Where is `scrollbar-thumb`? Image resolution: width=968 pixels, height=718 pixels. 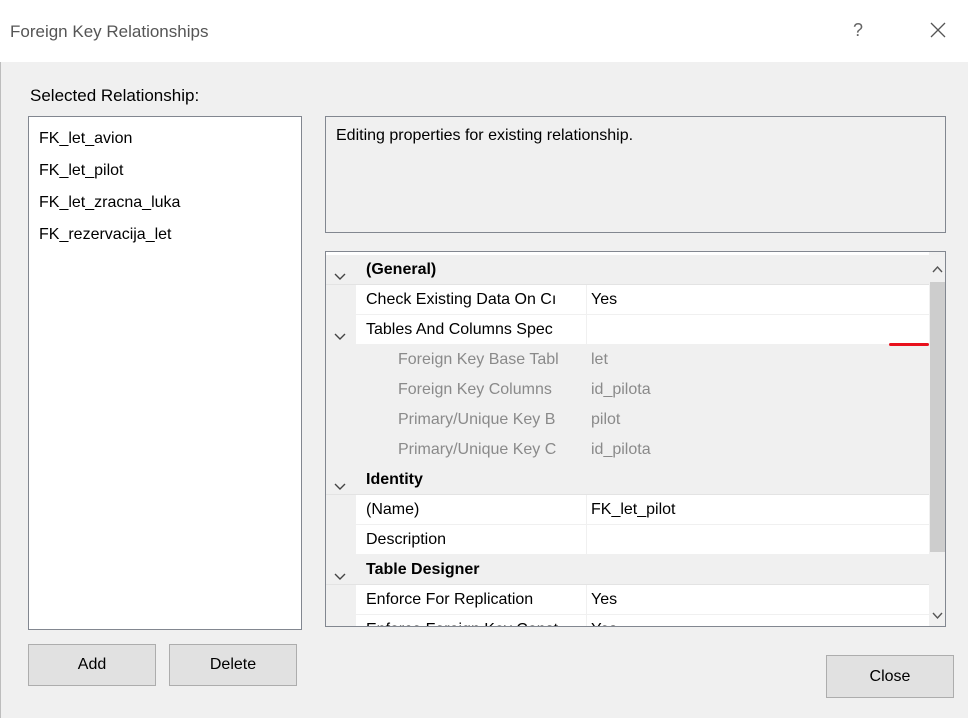 scrollbar-thumb is located at coordinates (937, 417).